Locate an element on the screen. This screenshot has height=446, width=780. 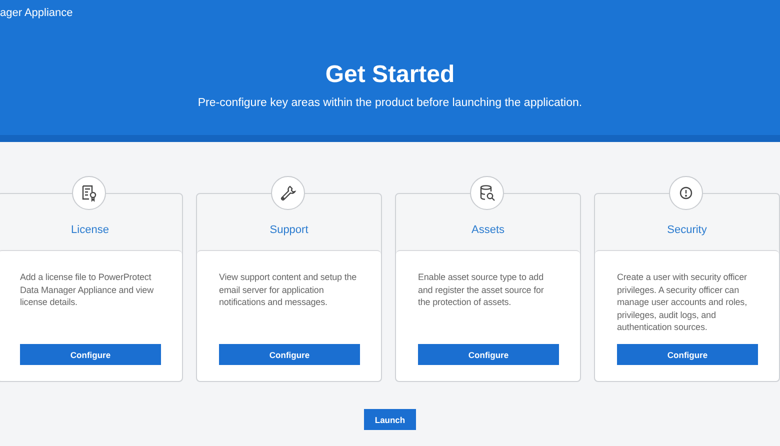
certificate-icon is located at coordinates (89, 193).